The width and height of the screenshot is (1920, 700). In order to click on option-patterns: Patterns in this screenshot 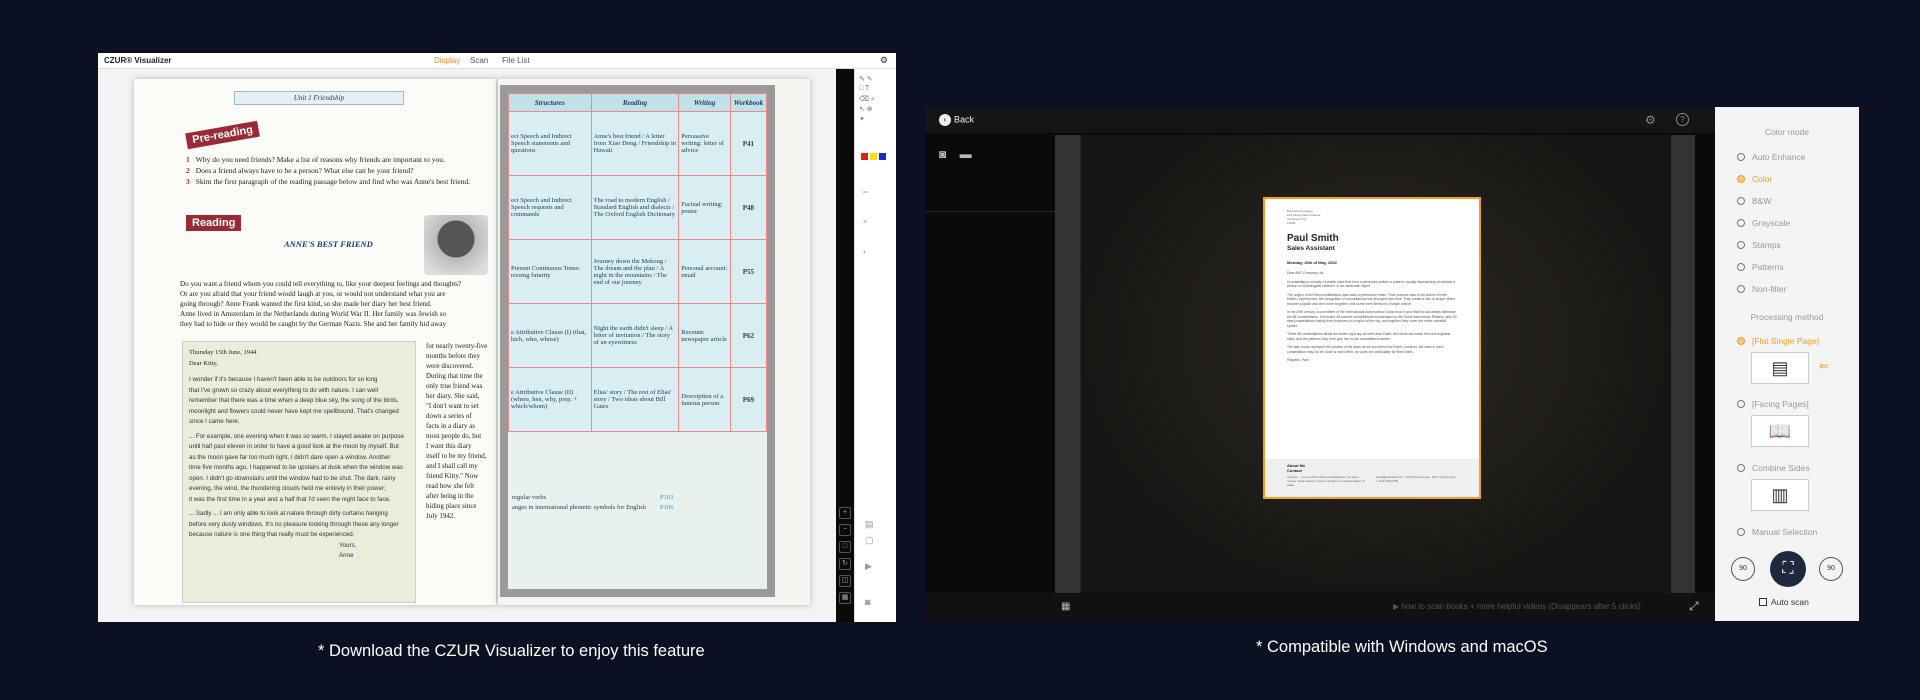, I will do `click(1760, 267)`.